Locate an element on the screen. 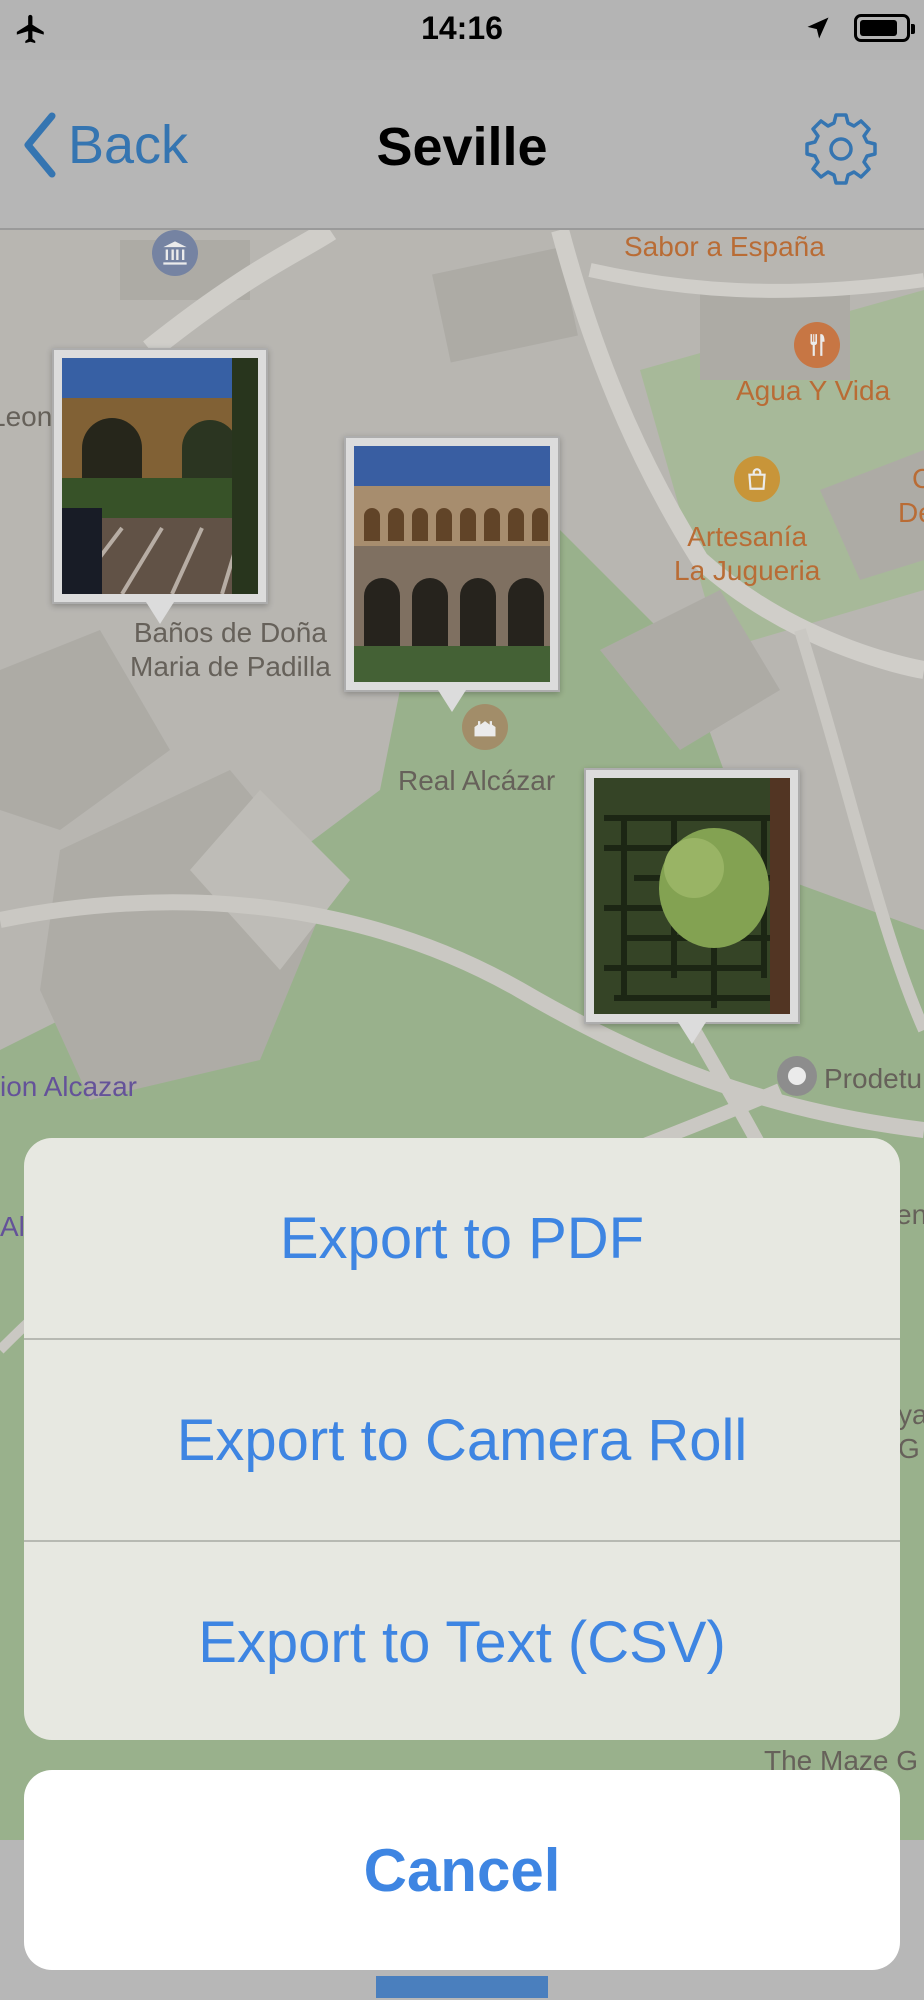  export-csv-button: Export to Text (CSV) is located at coordinates (462, 1641).